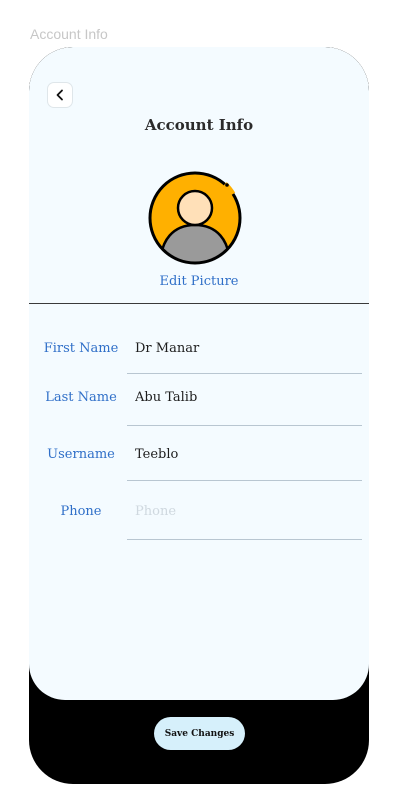  Describe the element at coordinates (245, 348) in the screenshot. I see `first-name-field` at that location.